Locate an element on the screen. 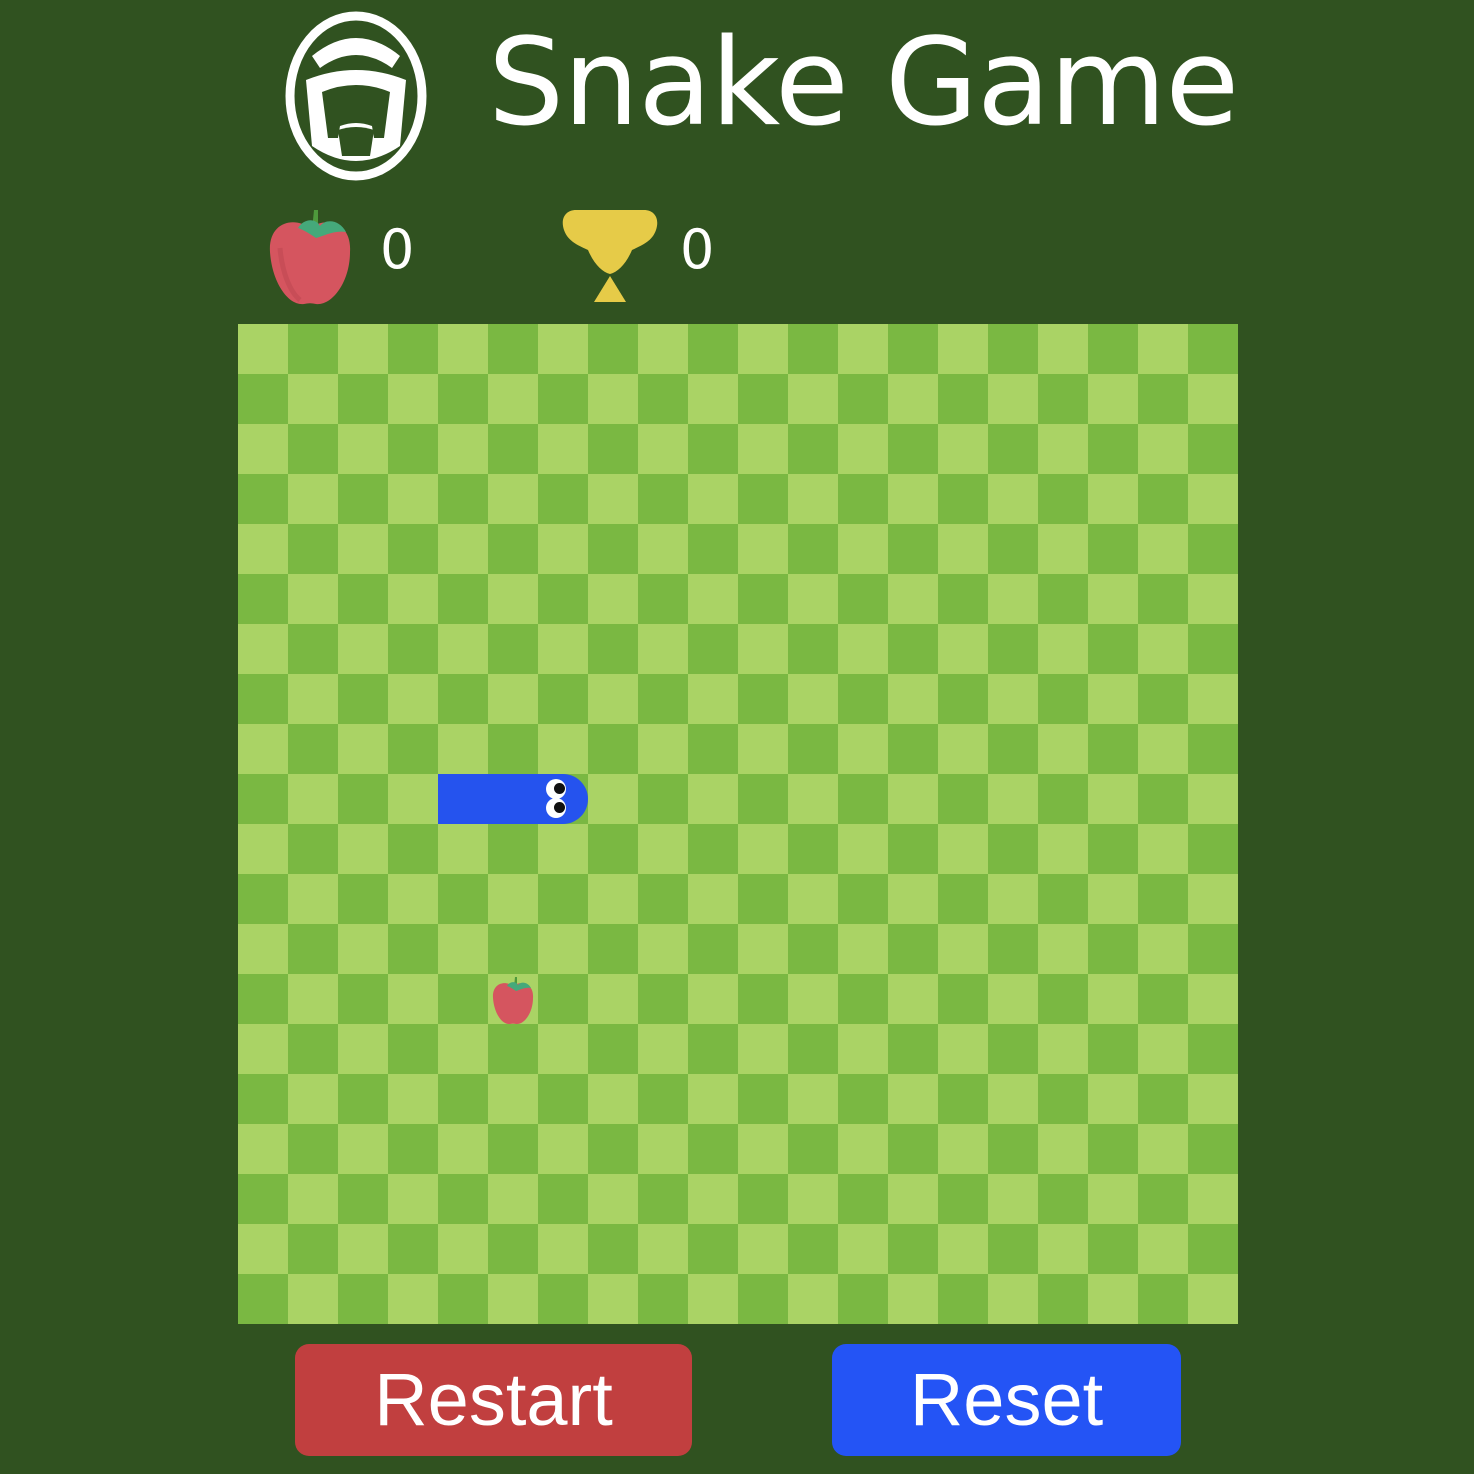 This screenshot has width=1474, height=1474. reset-button: Reset is located at coordinates (1006, 1400).